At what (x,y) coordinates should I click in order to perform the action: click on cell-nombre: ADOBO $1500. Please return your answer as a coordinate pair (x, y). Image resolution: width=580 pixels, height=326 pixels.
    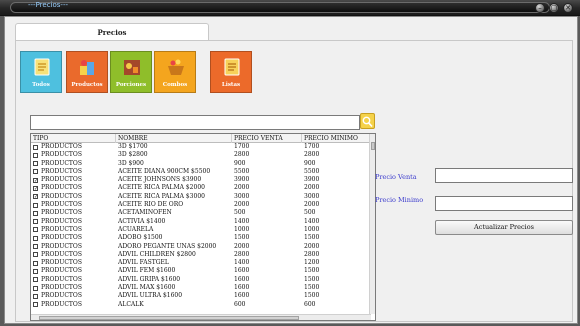
    Looking at the image, I should click on (140, 238).